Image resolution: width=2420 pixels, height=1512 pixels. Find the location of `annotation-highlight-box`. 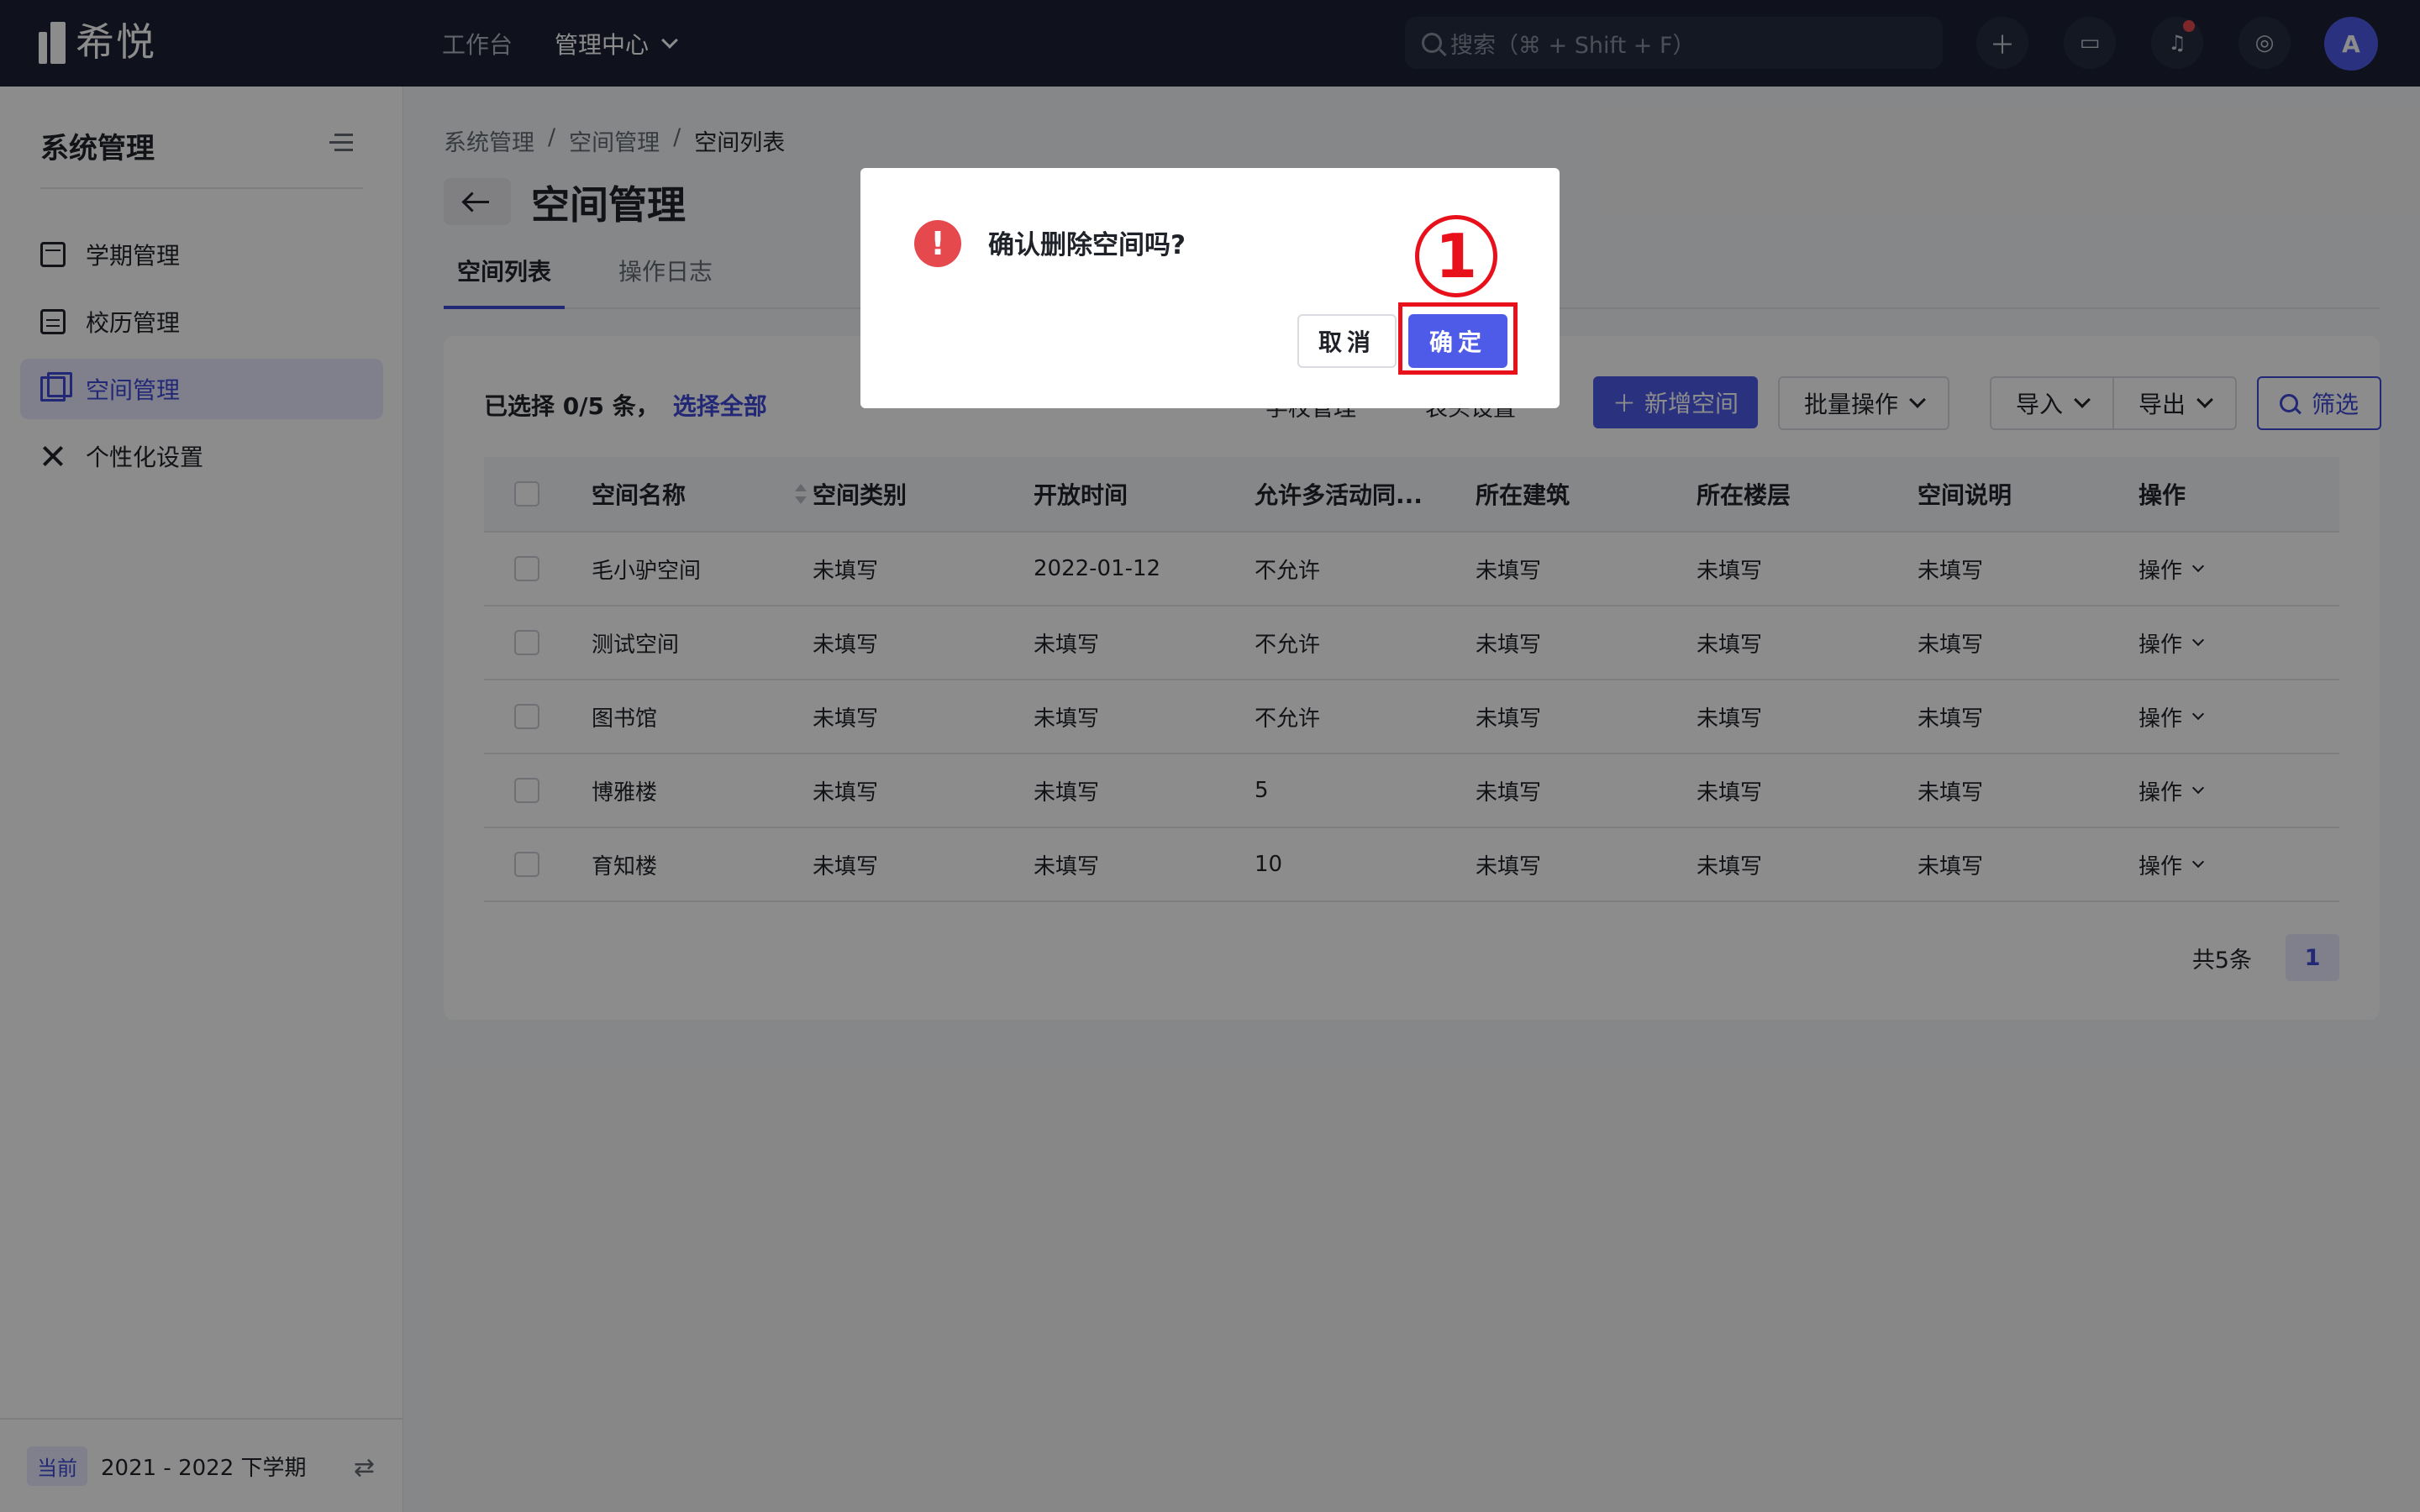

annotation-highlight-box is located at coordinates (1458, 338).